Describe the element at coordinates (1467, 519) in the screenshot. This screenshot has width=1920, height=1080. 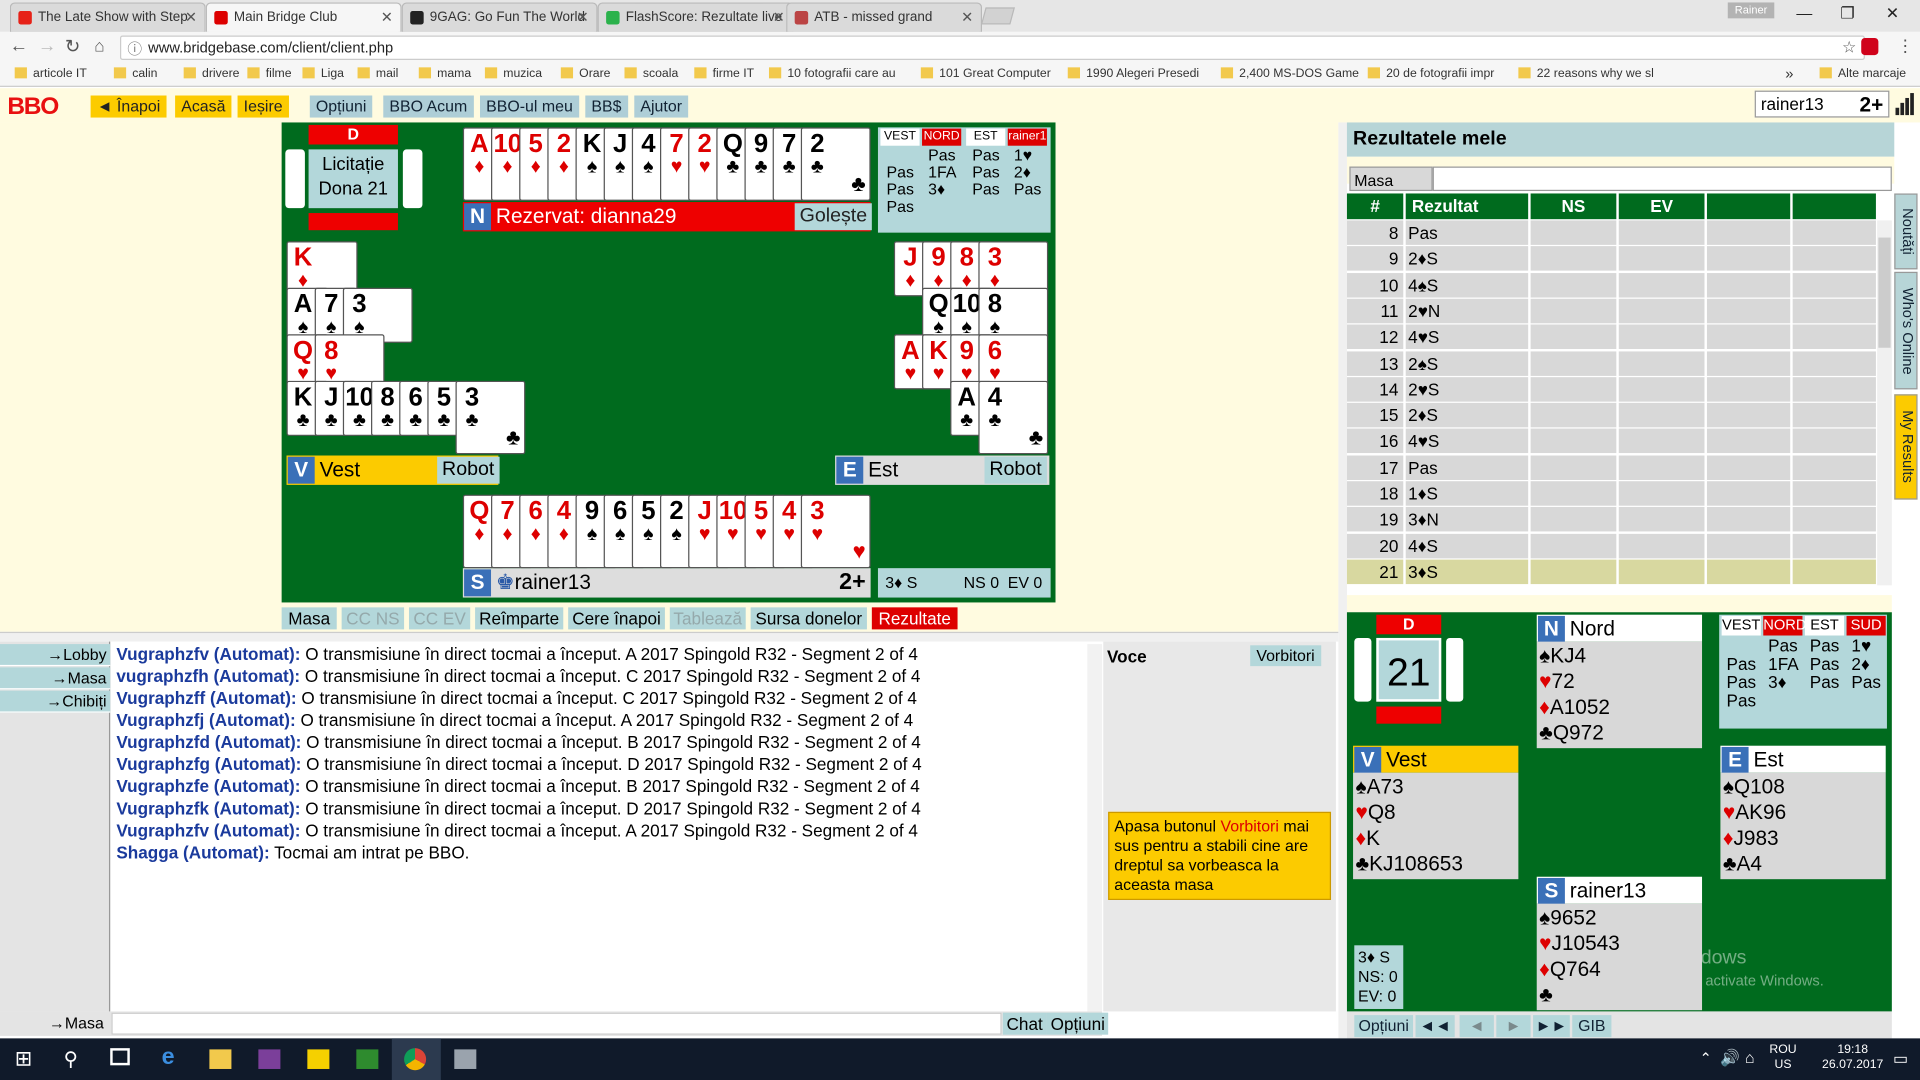
I see `results-row-contract: 3♦N` at that location.